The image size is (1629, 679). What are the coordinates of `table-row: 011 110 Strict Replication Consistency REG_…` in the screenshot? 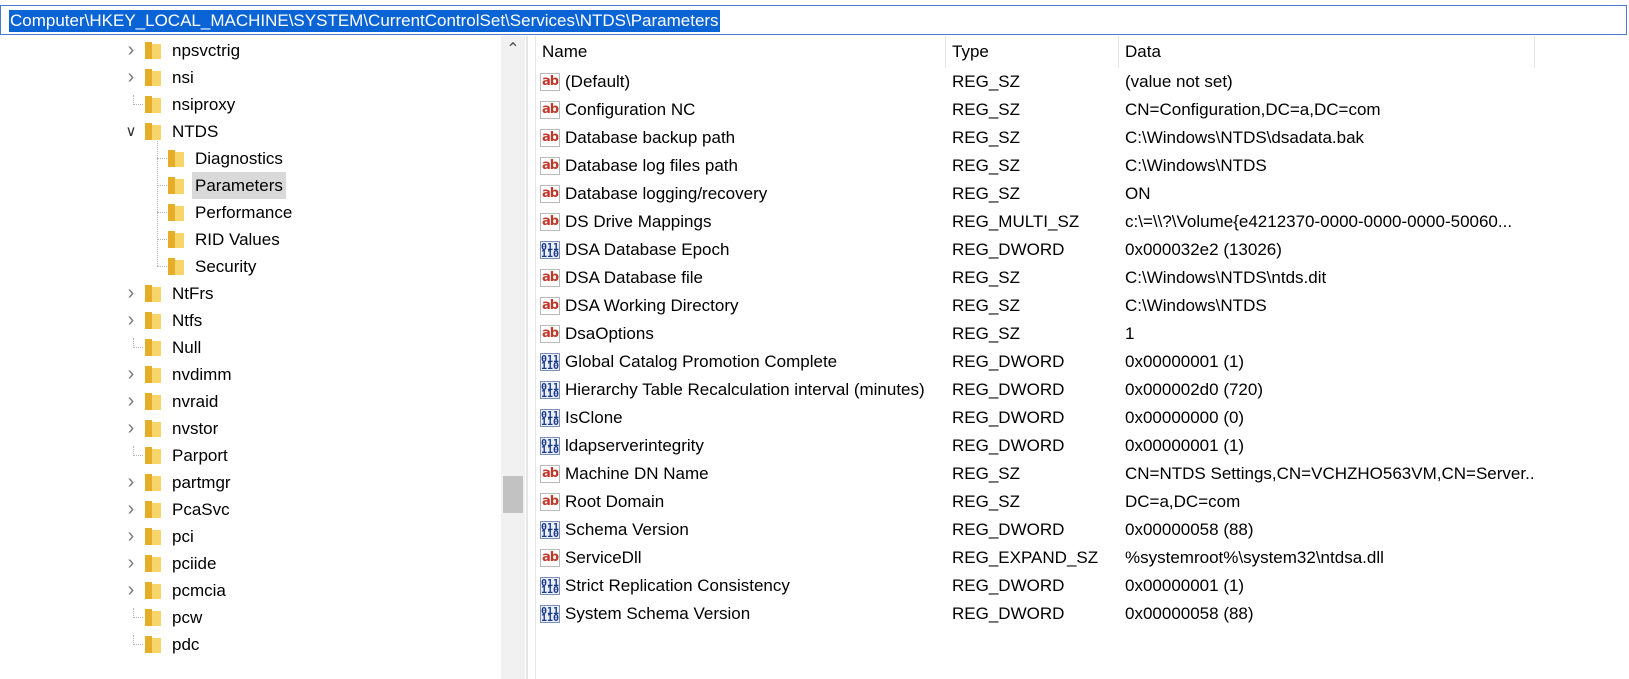 It's located at (1082, 586).